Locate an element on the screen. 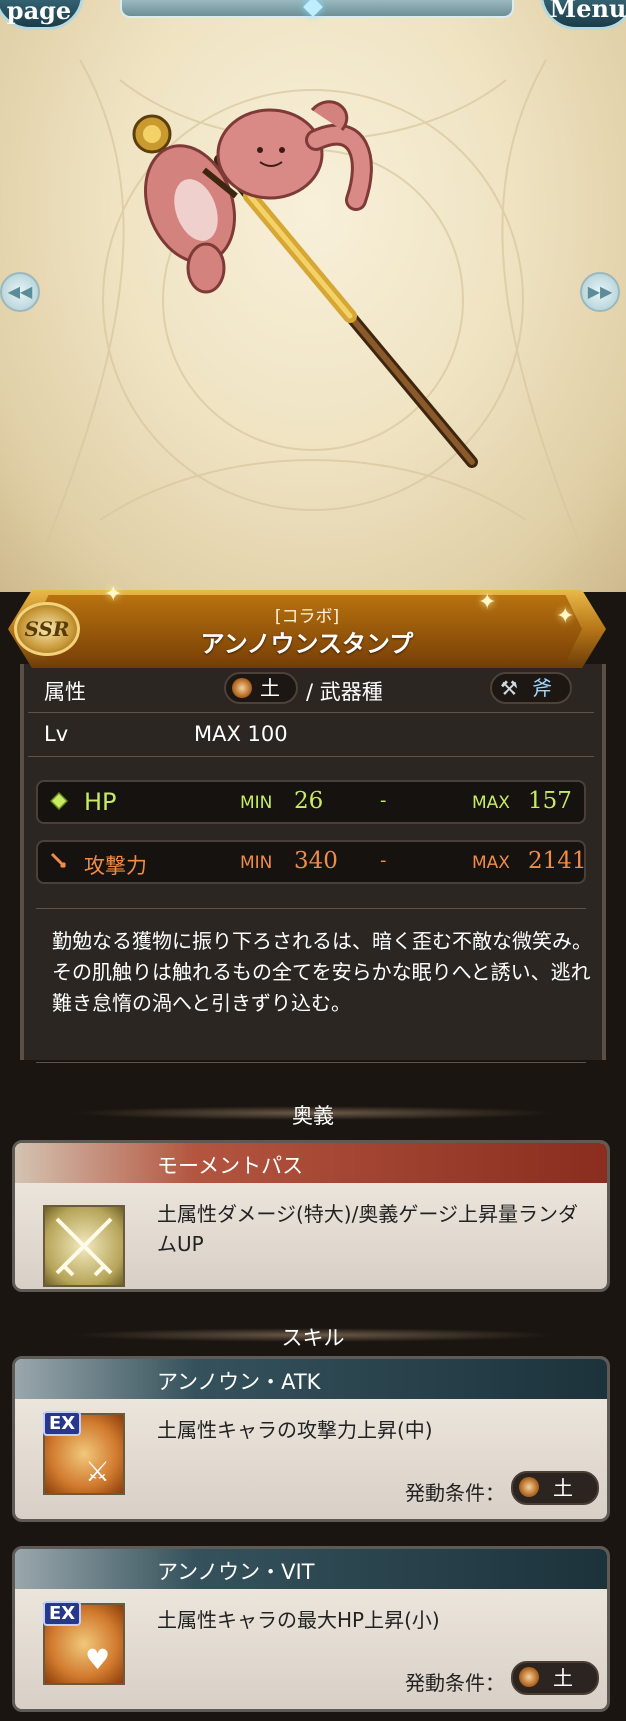 This screenshot has width=626, height=1721. attack-max-value: 2141 is located at coordinates (557, 861).